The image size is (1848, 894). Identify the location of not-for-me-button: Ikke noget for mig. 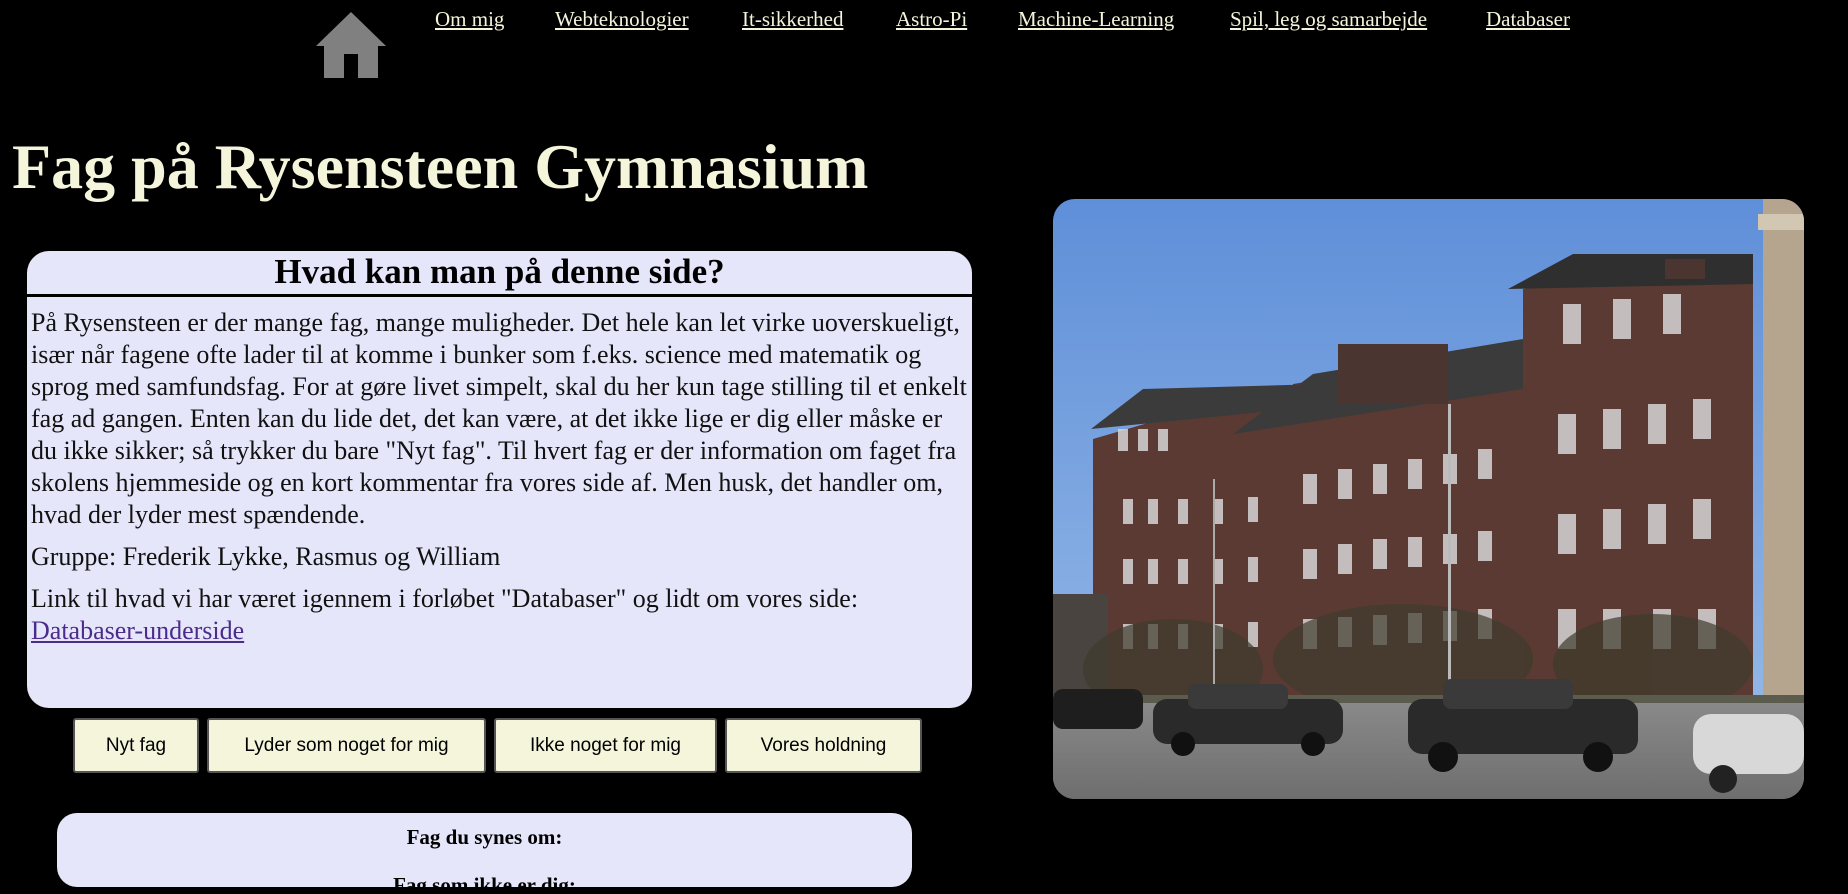
(605, 745).